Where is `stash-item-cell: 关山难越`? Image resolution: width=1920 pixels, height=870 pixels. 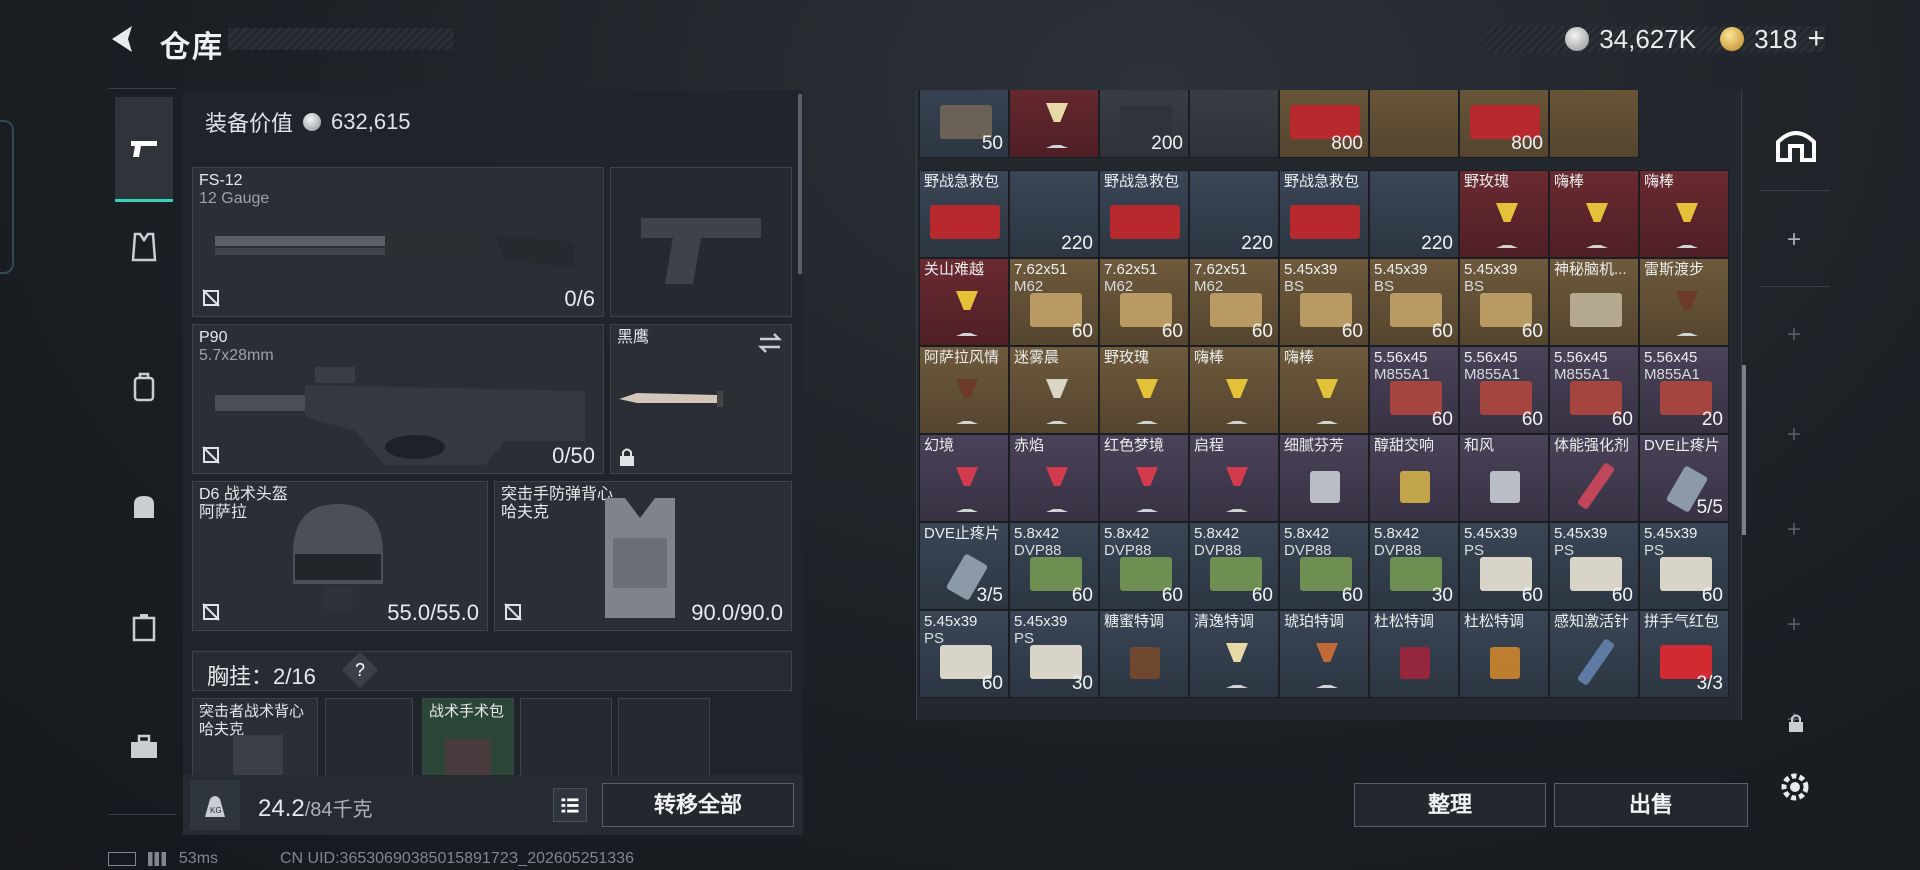
stash-item-cell: 关山难越 is located at coordinates (964, 302).